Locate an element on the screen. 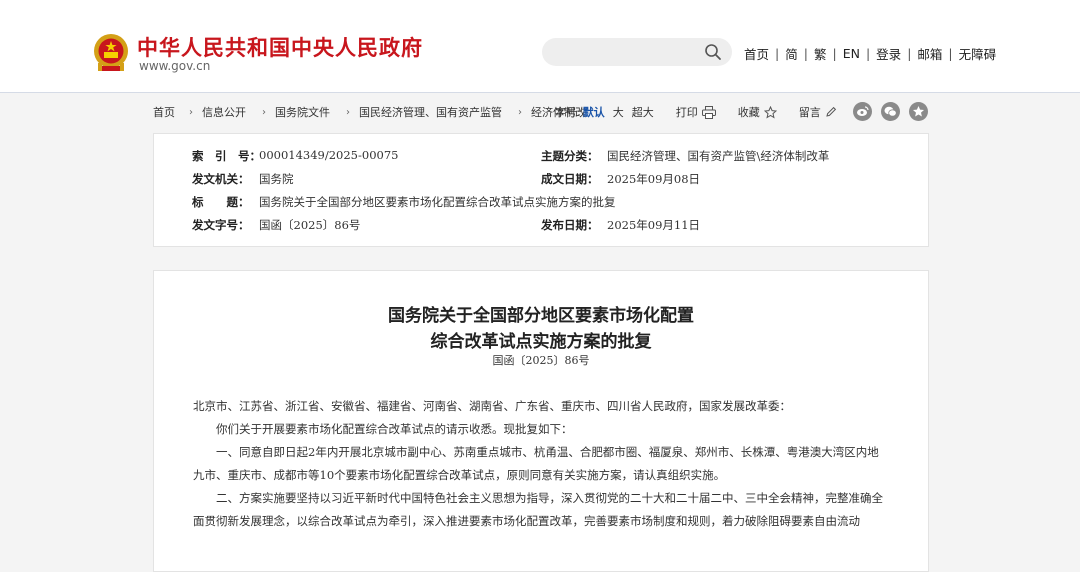 The width and height of the screenshot is (1080, 572). nav-mail: 邮箱 is located at coordinates (929, 53).